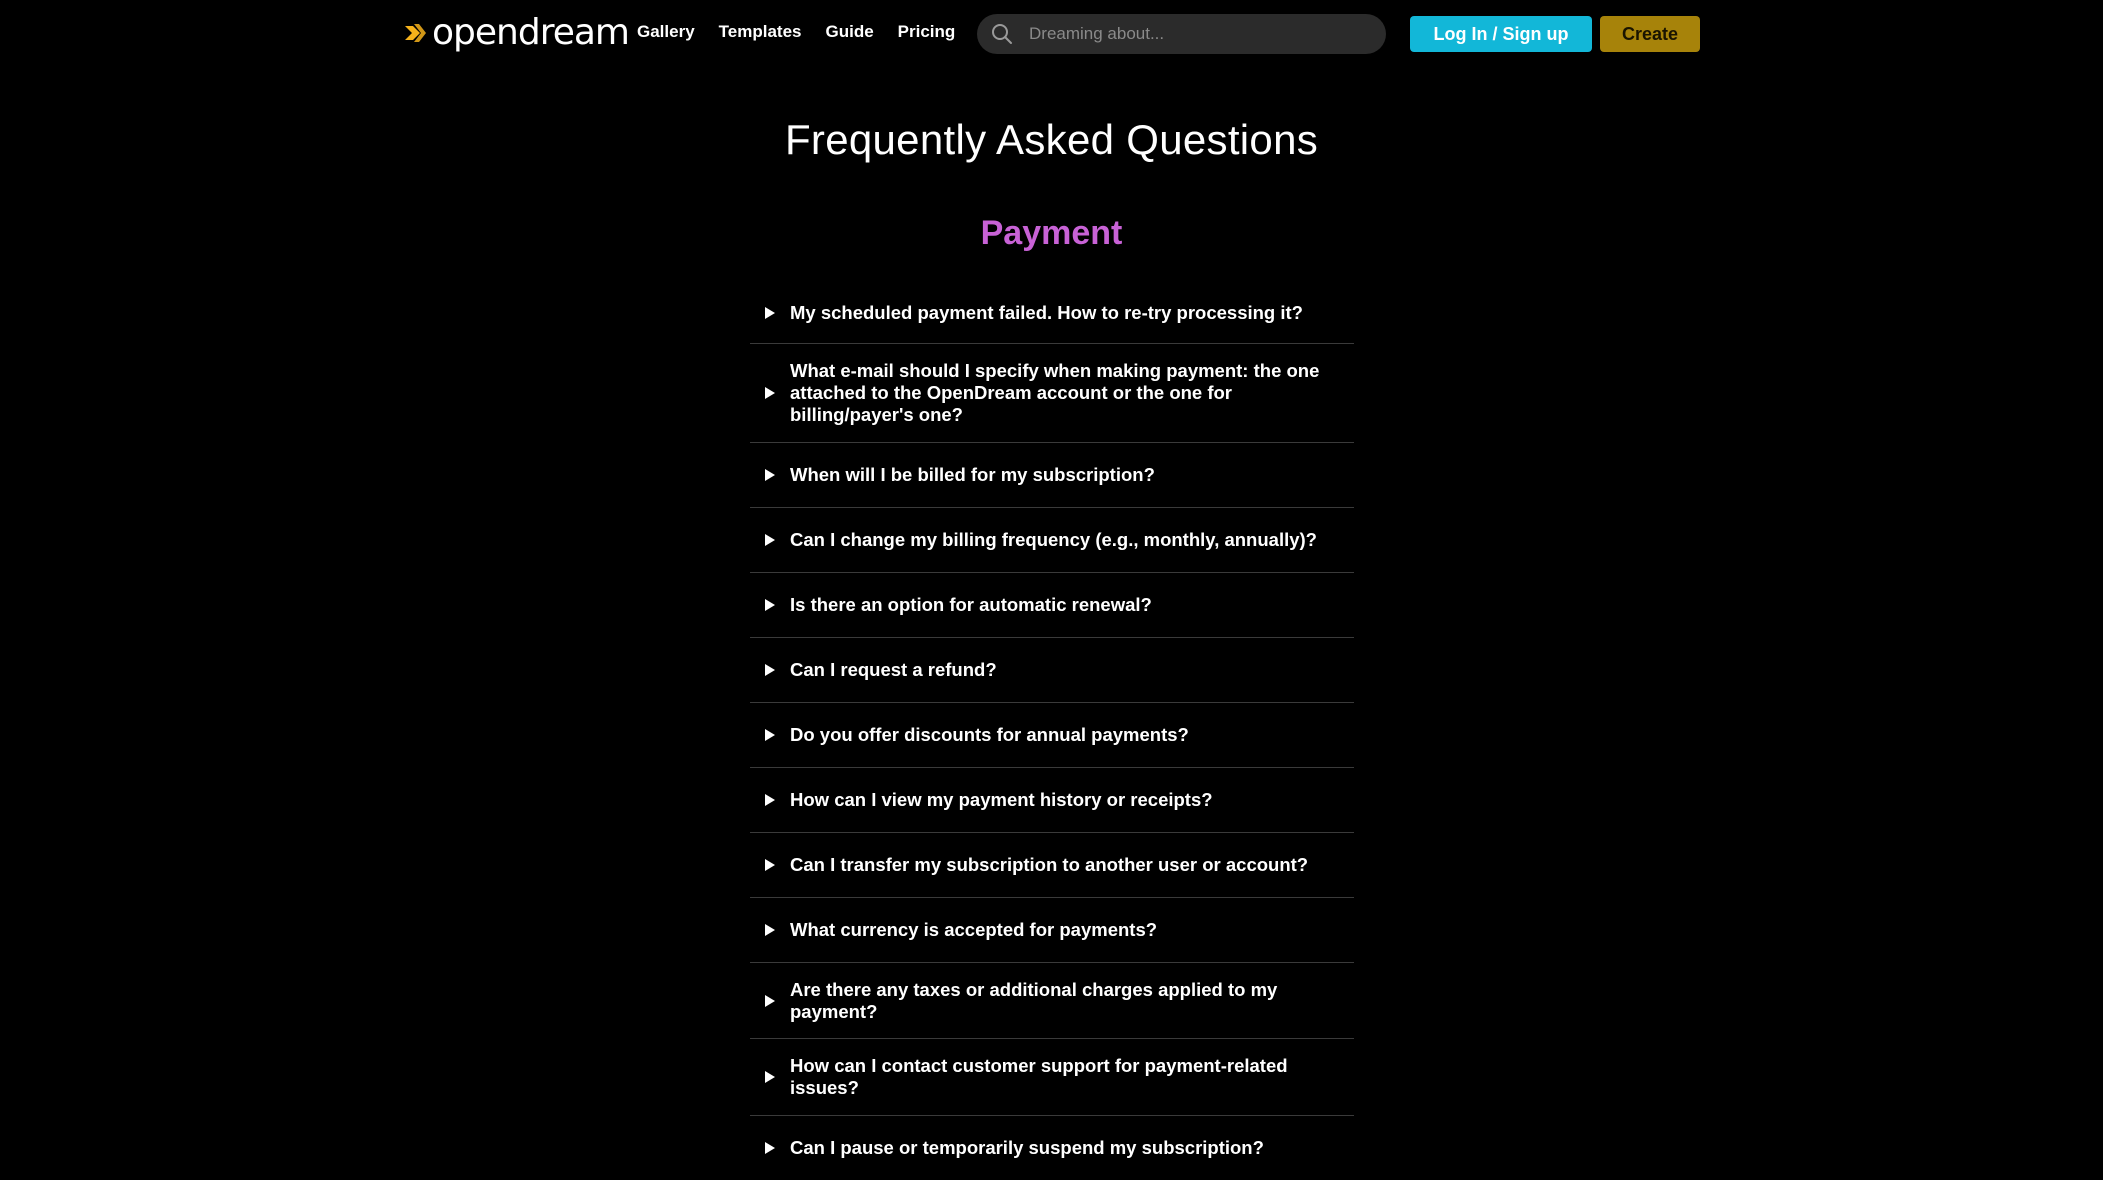 The image size is (2103, 1180). I want to click on nav-gallery: Gallery, so click(666, 32).